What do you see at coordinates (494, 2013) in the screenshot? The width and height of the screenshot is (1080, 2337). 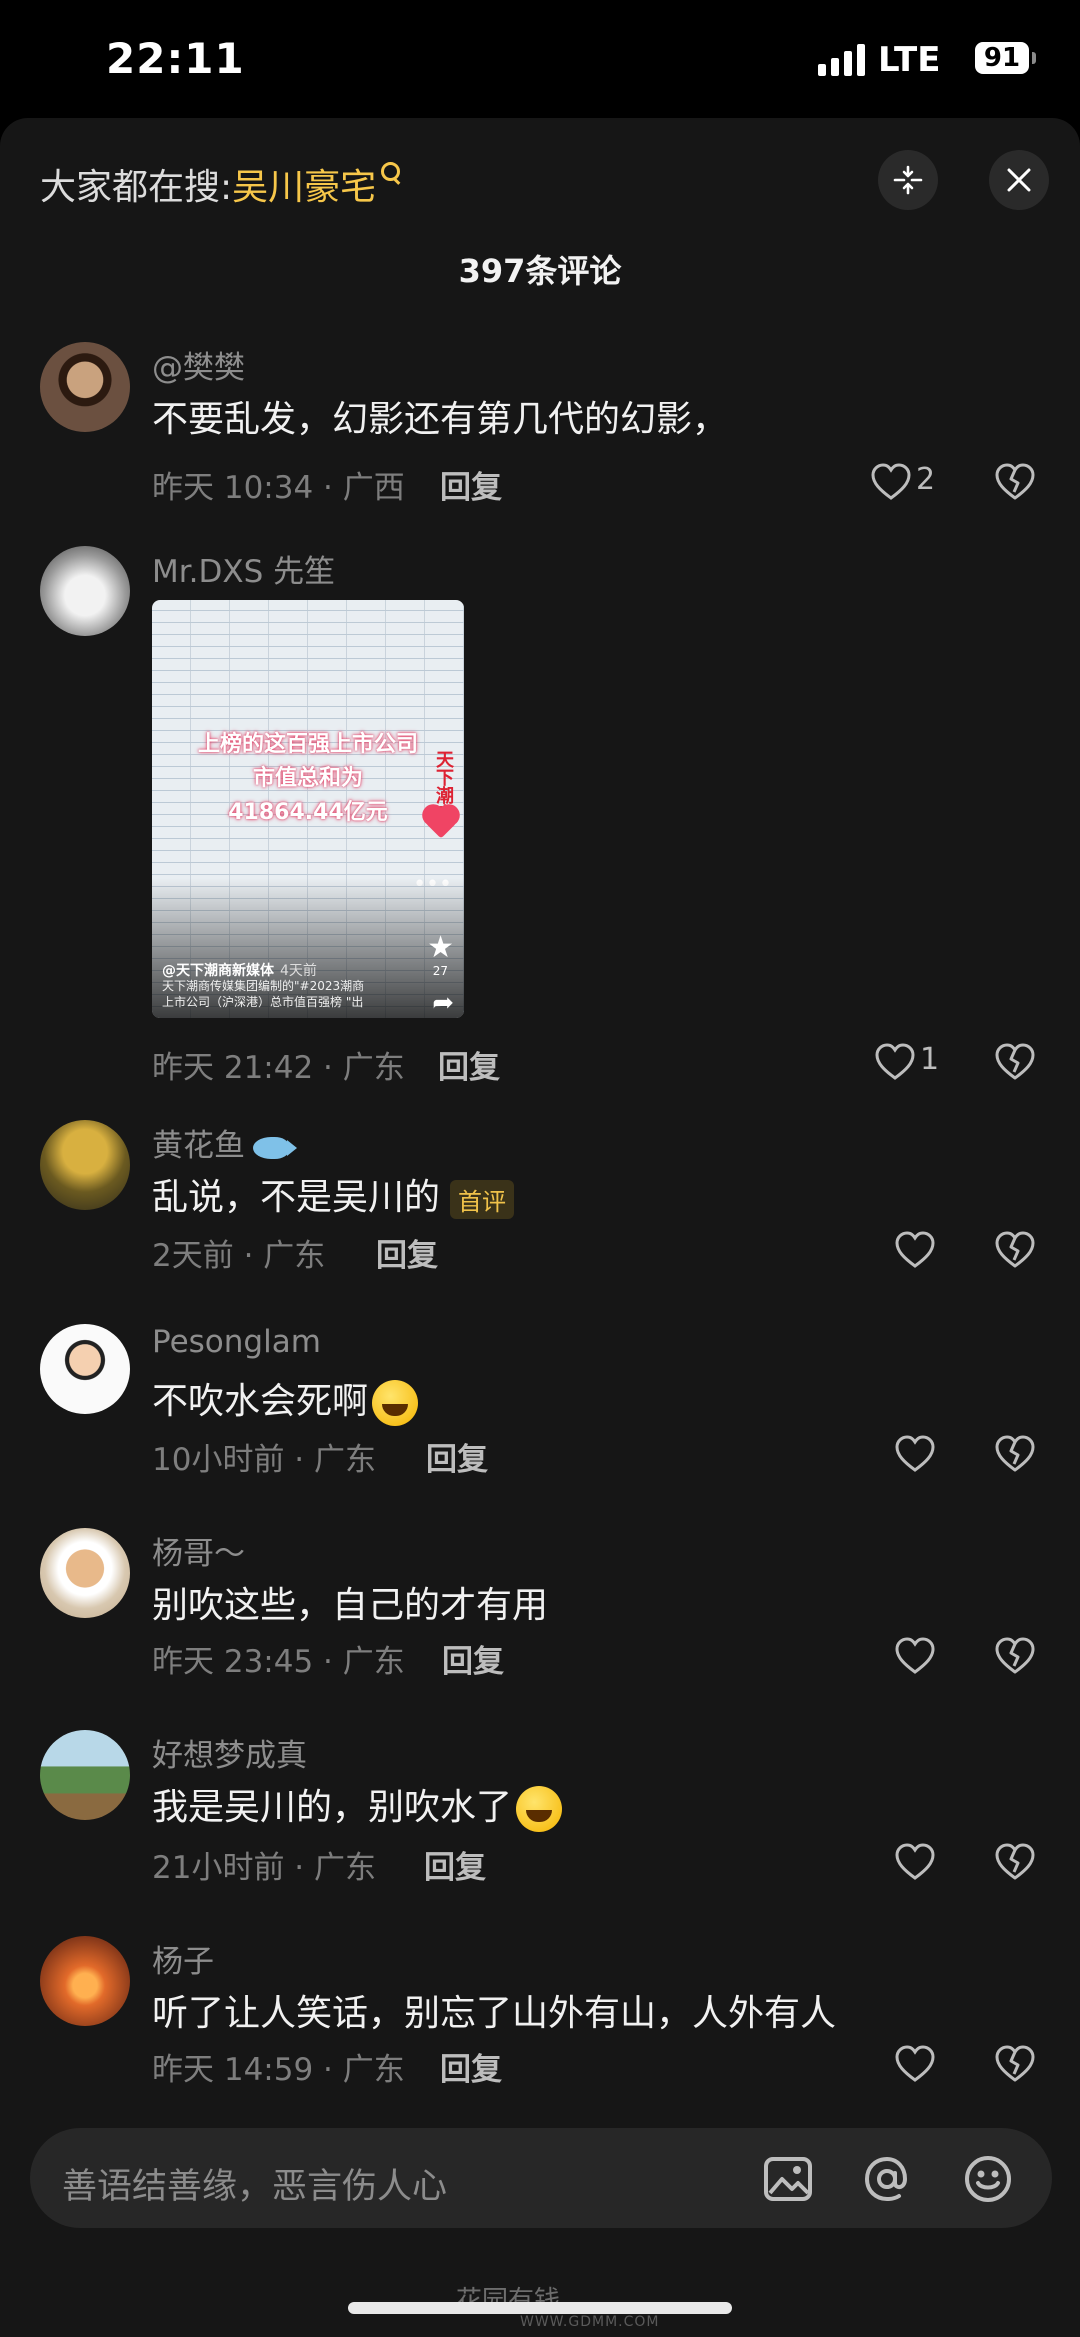 I see `comment-text: 听了让人笑话，别忘了山外有山，人外有人` at bounding box center [494, 2013].